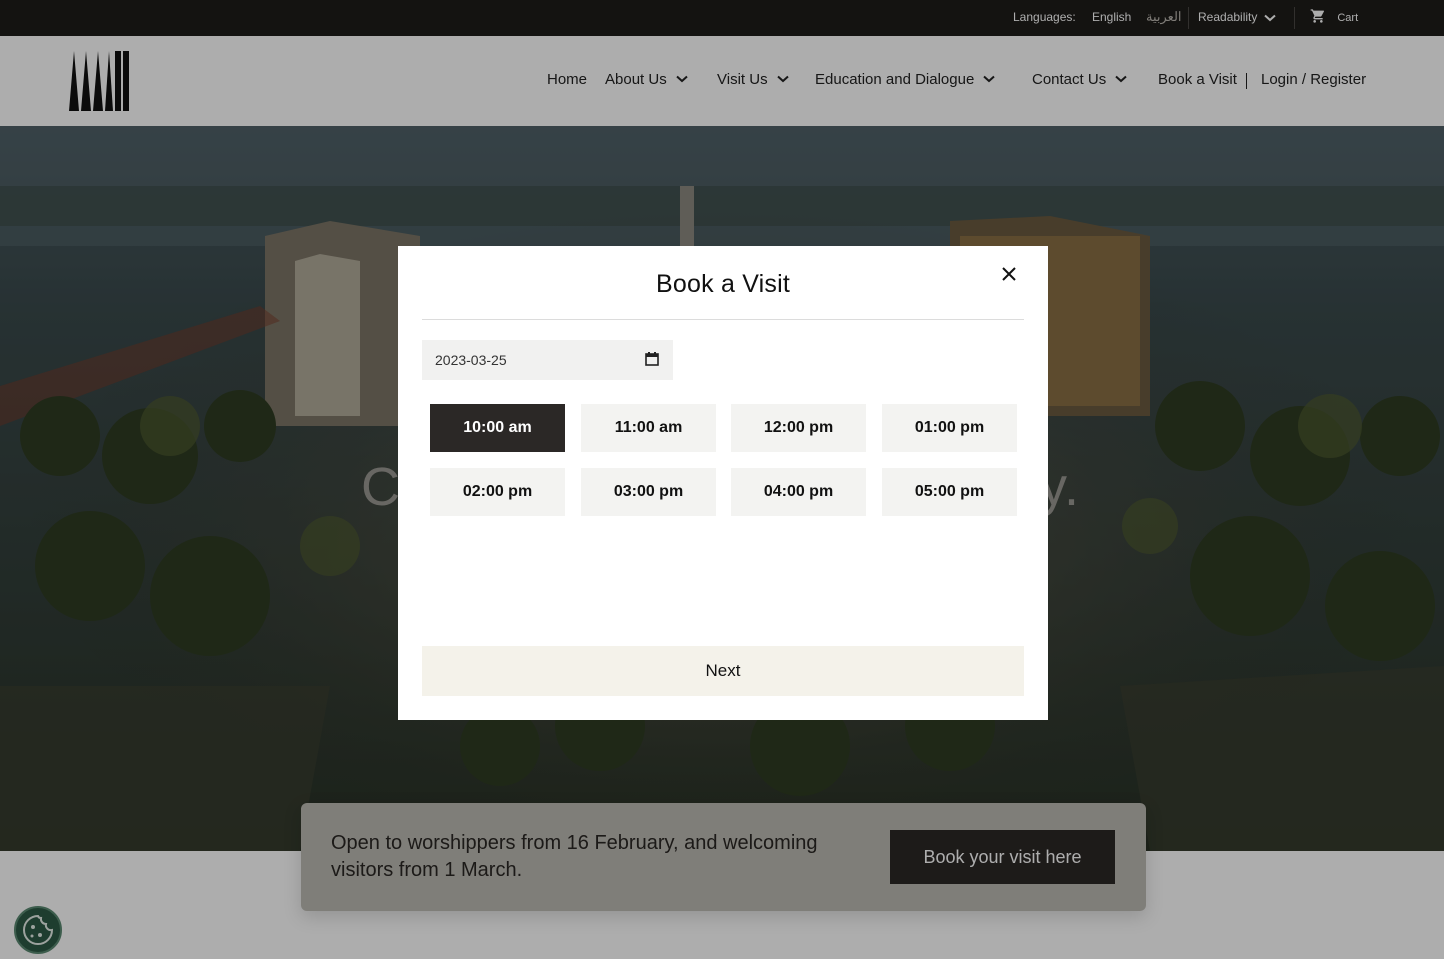 The height and width of the screenshot is (959, 1444). What do you see at coordinates (497, 428) in the screenshot?
I see `time-slot-button: 10:00 am` at bounding box center [497, 428].